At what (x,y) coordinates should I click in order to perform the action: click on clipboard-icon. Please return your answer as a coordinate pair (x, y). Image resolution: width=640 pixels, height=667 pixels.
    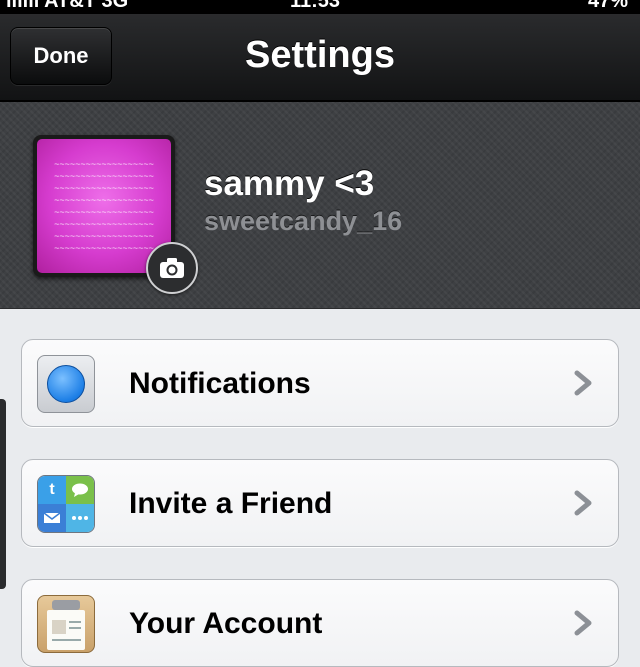
    Looking at the image, I should click on (66, 625).